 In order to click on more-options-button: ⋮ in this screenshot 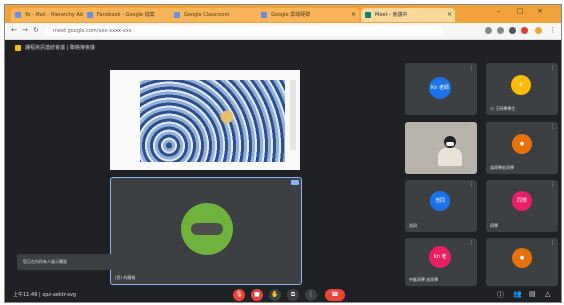, I will do `click(311, 295)`.